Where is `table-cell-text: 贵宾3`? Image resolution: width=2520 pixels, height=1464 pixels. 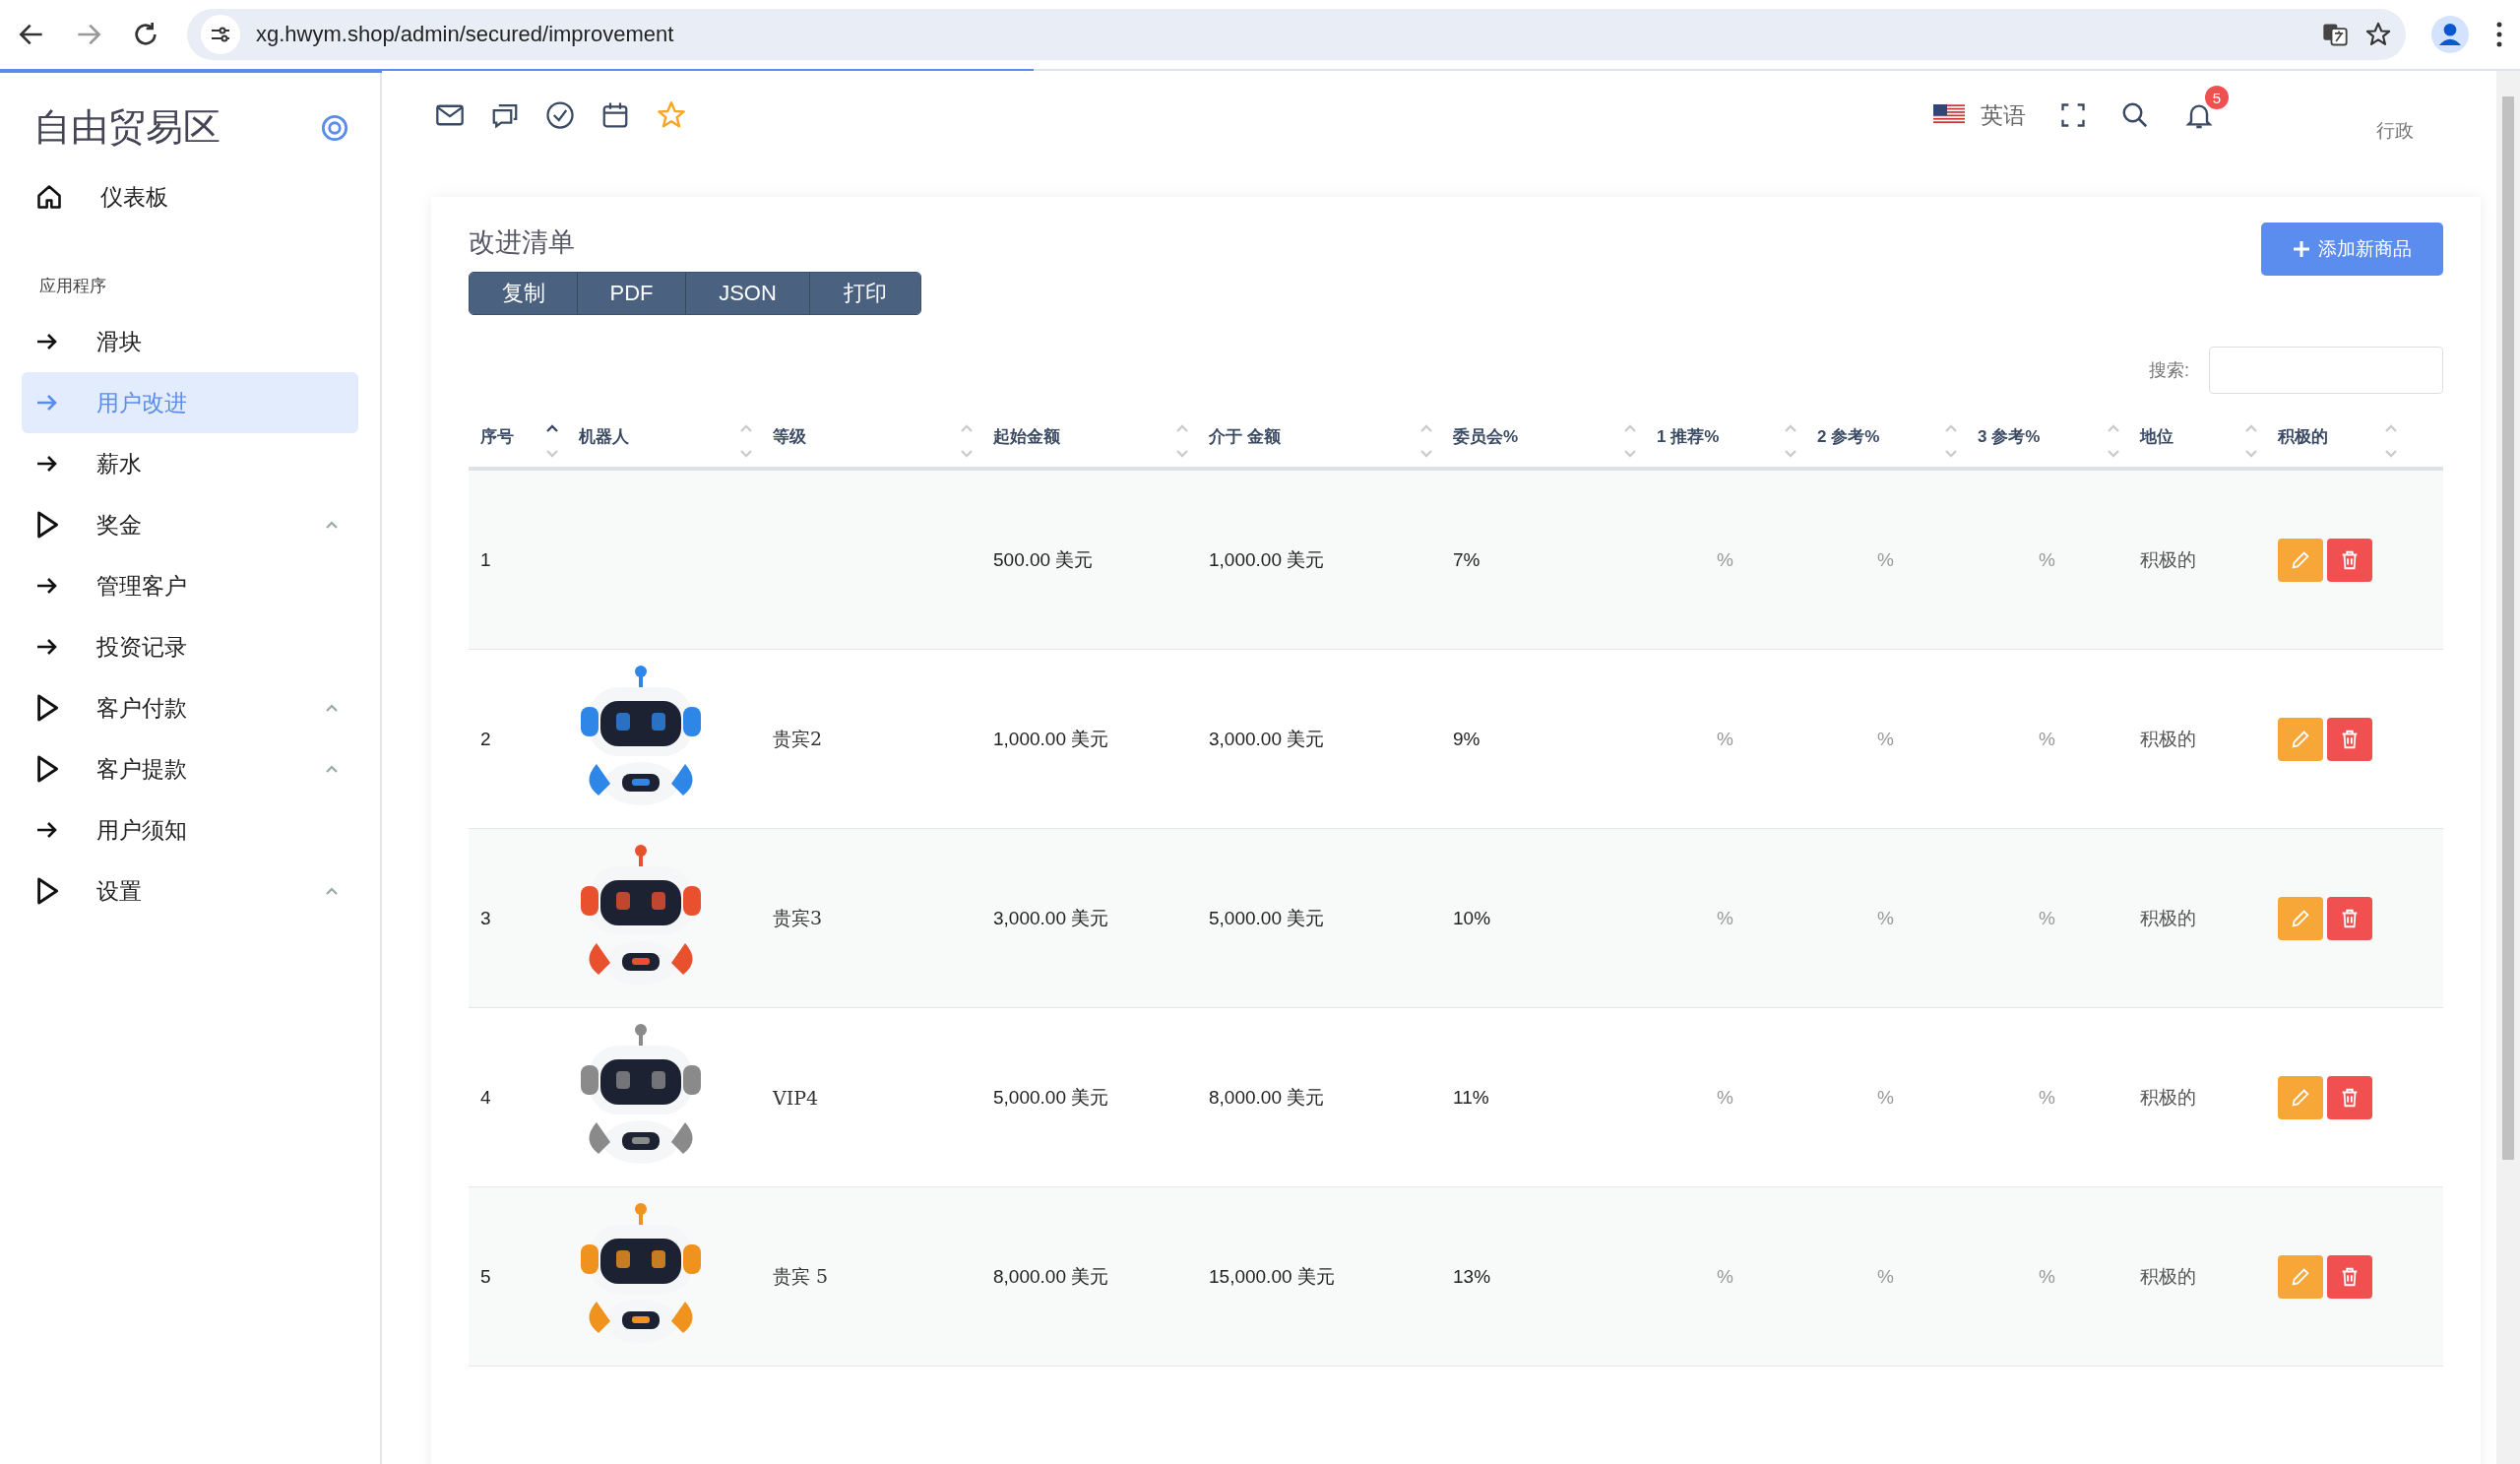
table-cell-text: 贵宾3 is located at coordinates (798, 918).